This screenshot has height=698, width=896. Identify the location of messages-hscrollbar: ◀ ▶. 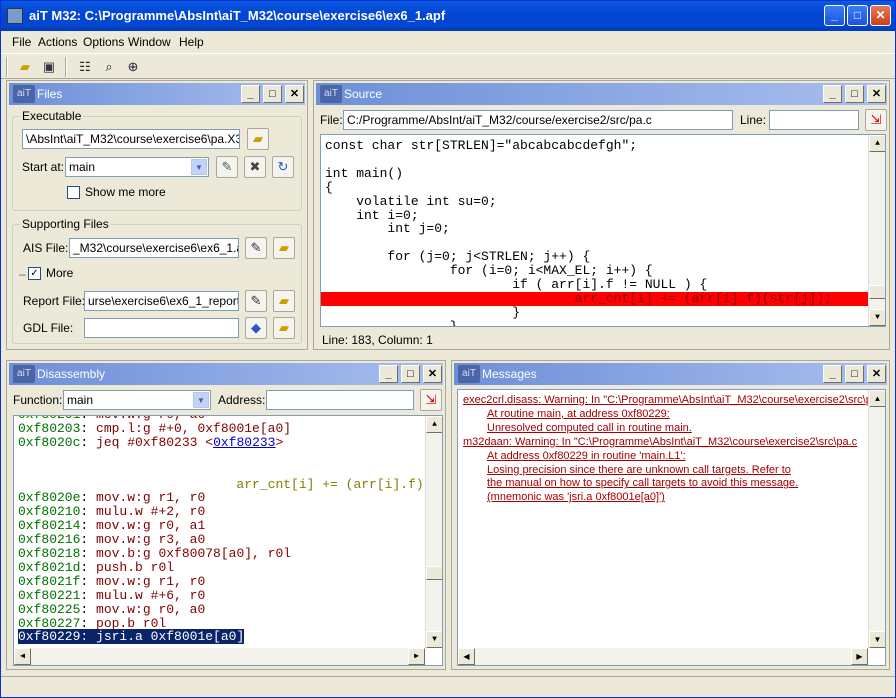
(663, 656).